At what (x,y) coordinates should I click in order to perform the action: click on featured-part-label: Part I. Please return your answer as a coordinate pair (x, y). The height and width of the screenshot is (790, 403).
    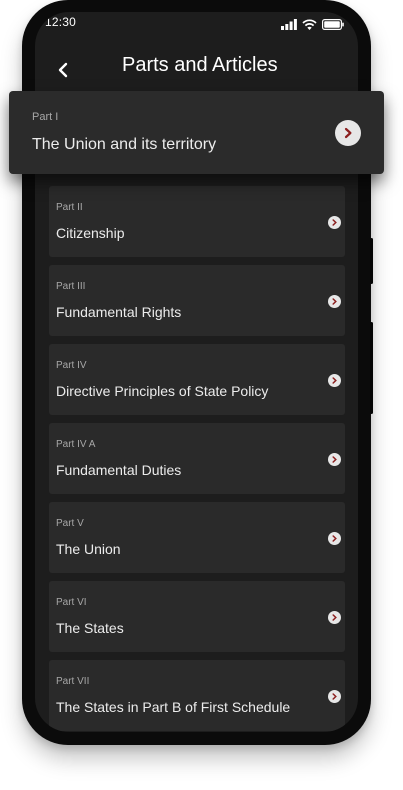
    Looking at the image, I should click on (45, 117).